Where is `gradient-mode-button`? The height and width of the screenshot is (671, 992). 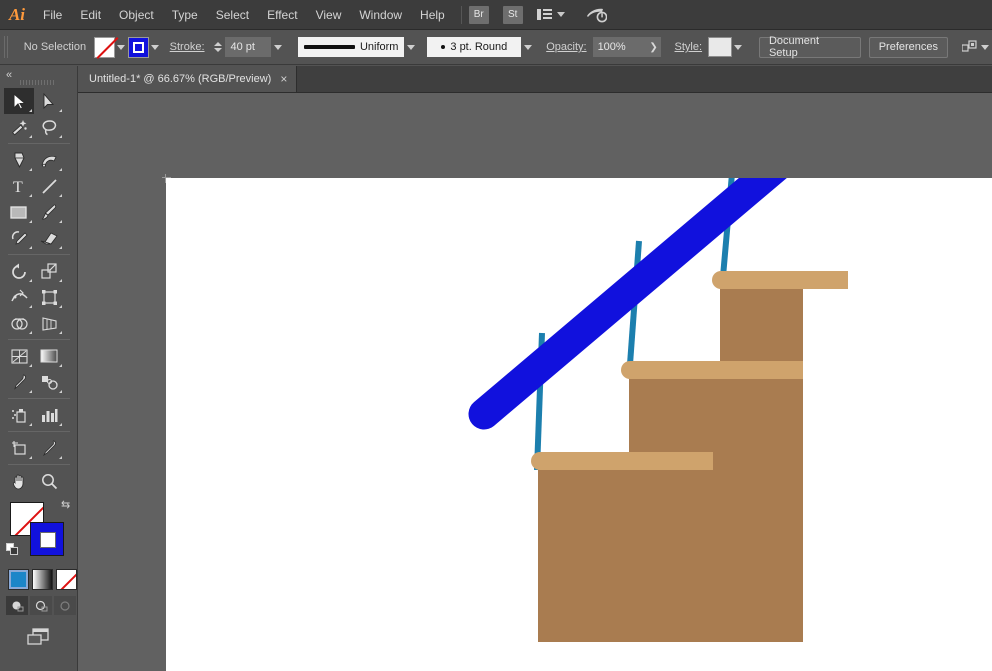 gradient-mode-button is located at coordinates (42, 579).